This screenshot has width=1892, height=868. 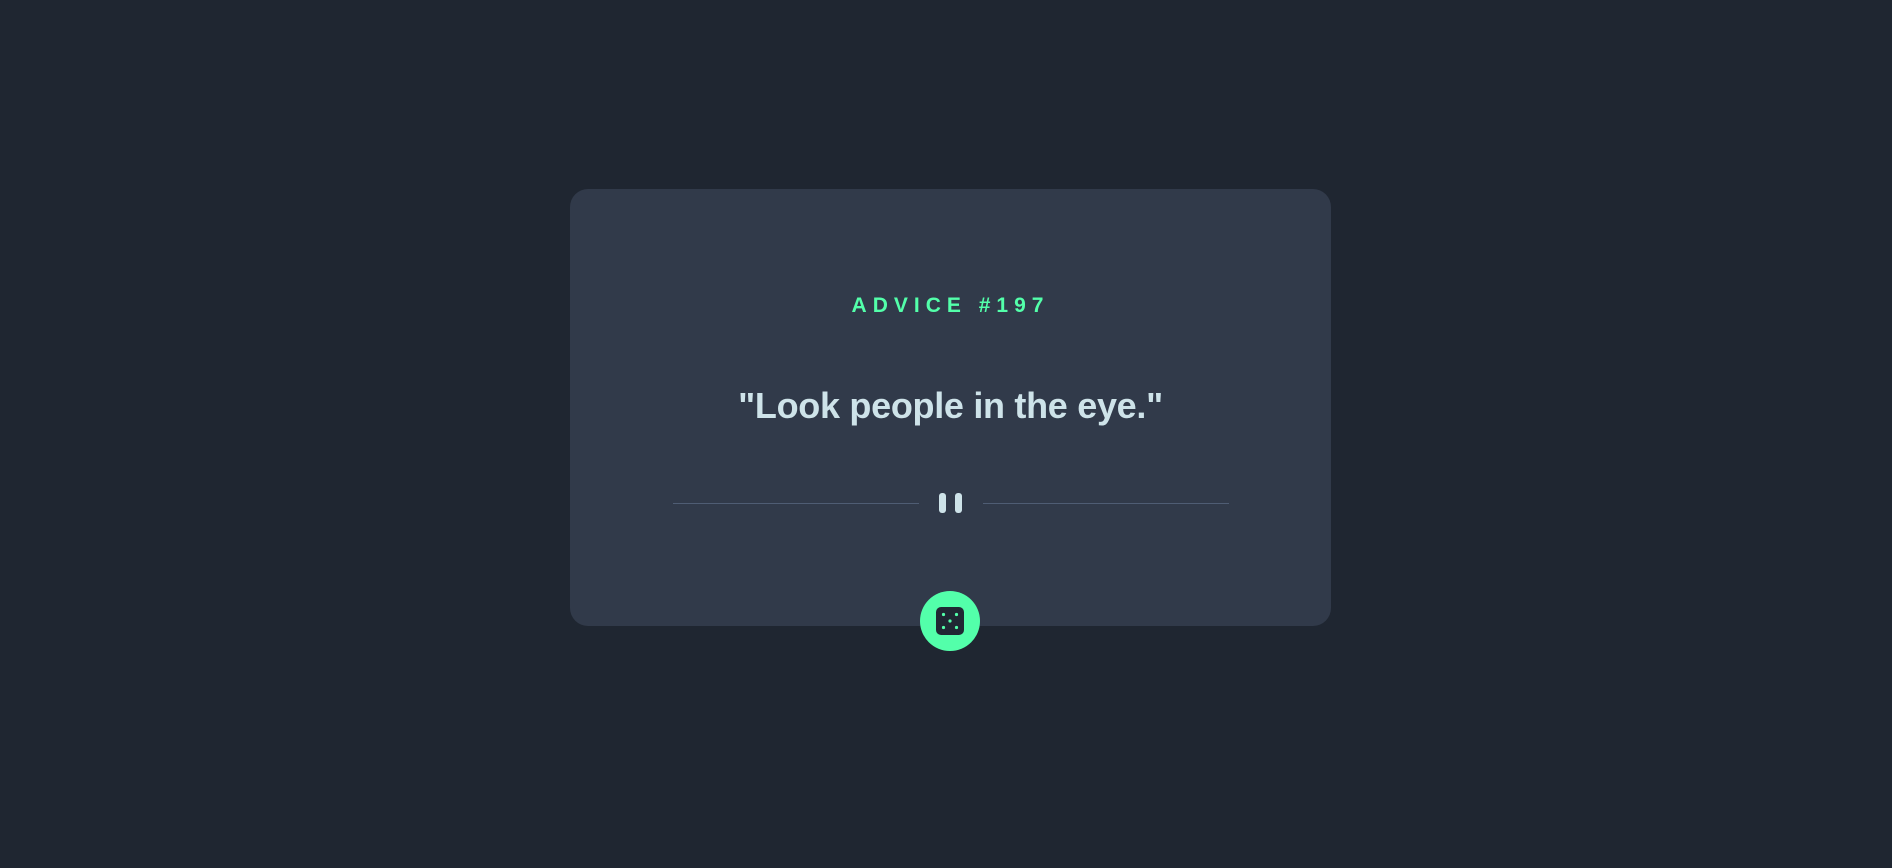 I want to click on divider-line-left, so click(x=796, y=503).